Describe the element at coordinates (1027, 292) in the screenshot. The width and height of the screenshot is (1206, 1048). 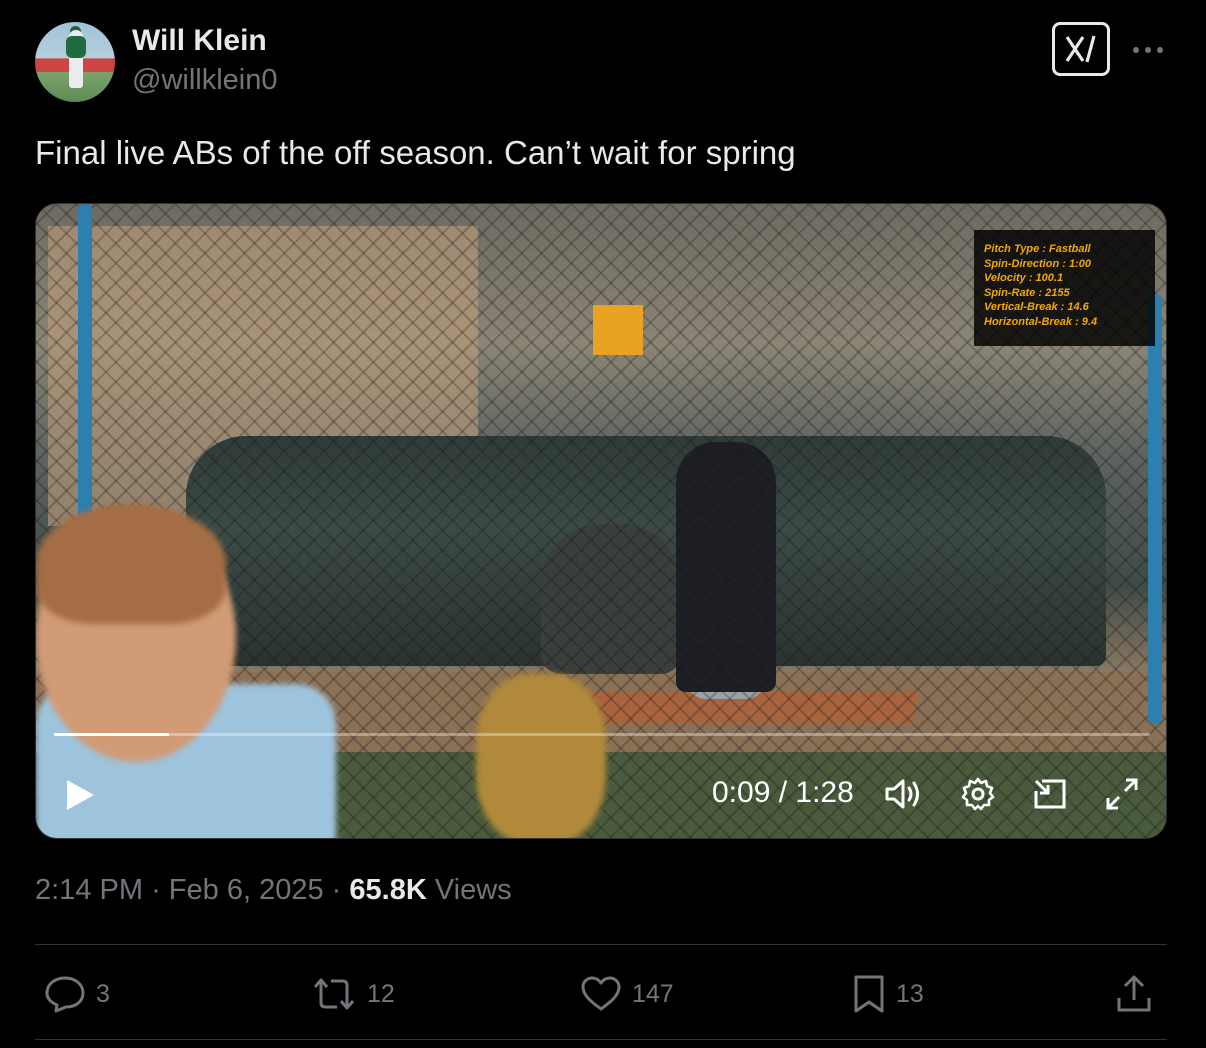
I see `spin-rate: Spin-Rate : 2155` at that location.